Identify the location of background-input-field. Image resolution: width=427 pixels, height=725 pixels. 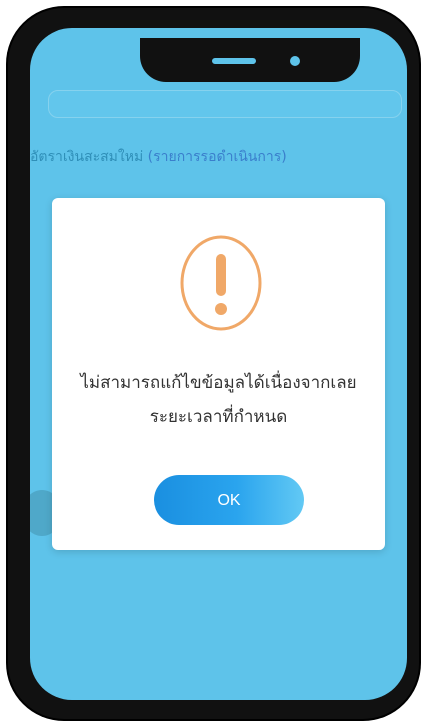
(225, 104).